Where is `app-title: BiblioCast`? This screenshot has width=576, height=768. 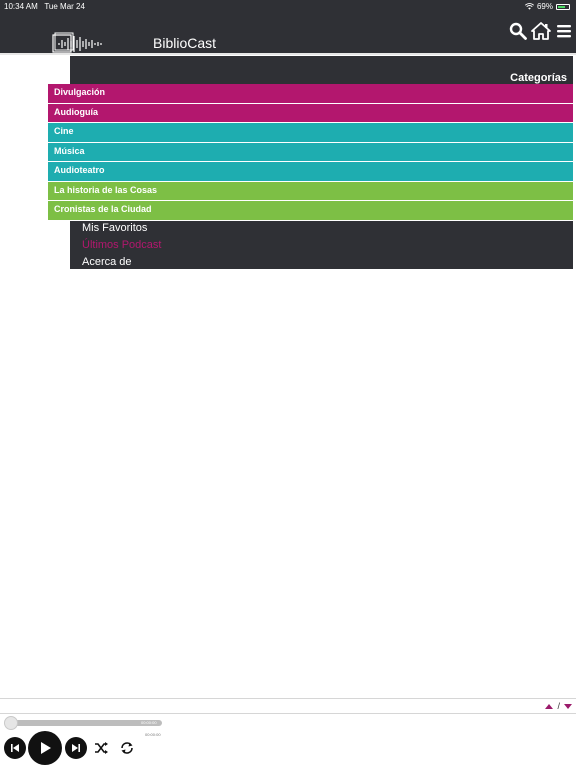 app-title: BiblioCast is located at coordinates (185, 43).